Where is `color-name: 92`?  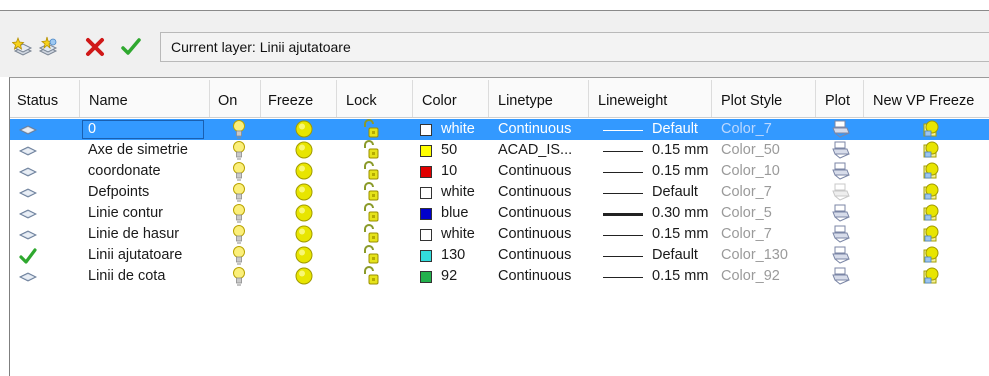 color-name: 92 is located at coordinates (449, 276).